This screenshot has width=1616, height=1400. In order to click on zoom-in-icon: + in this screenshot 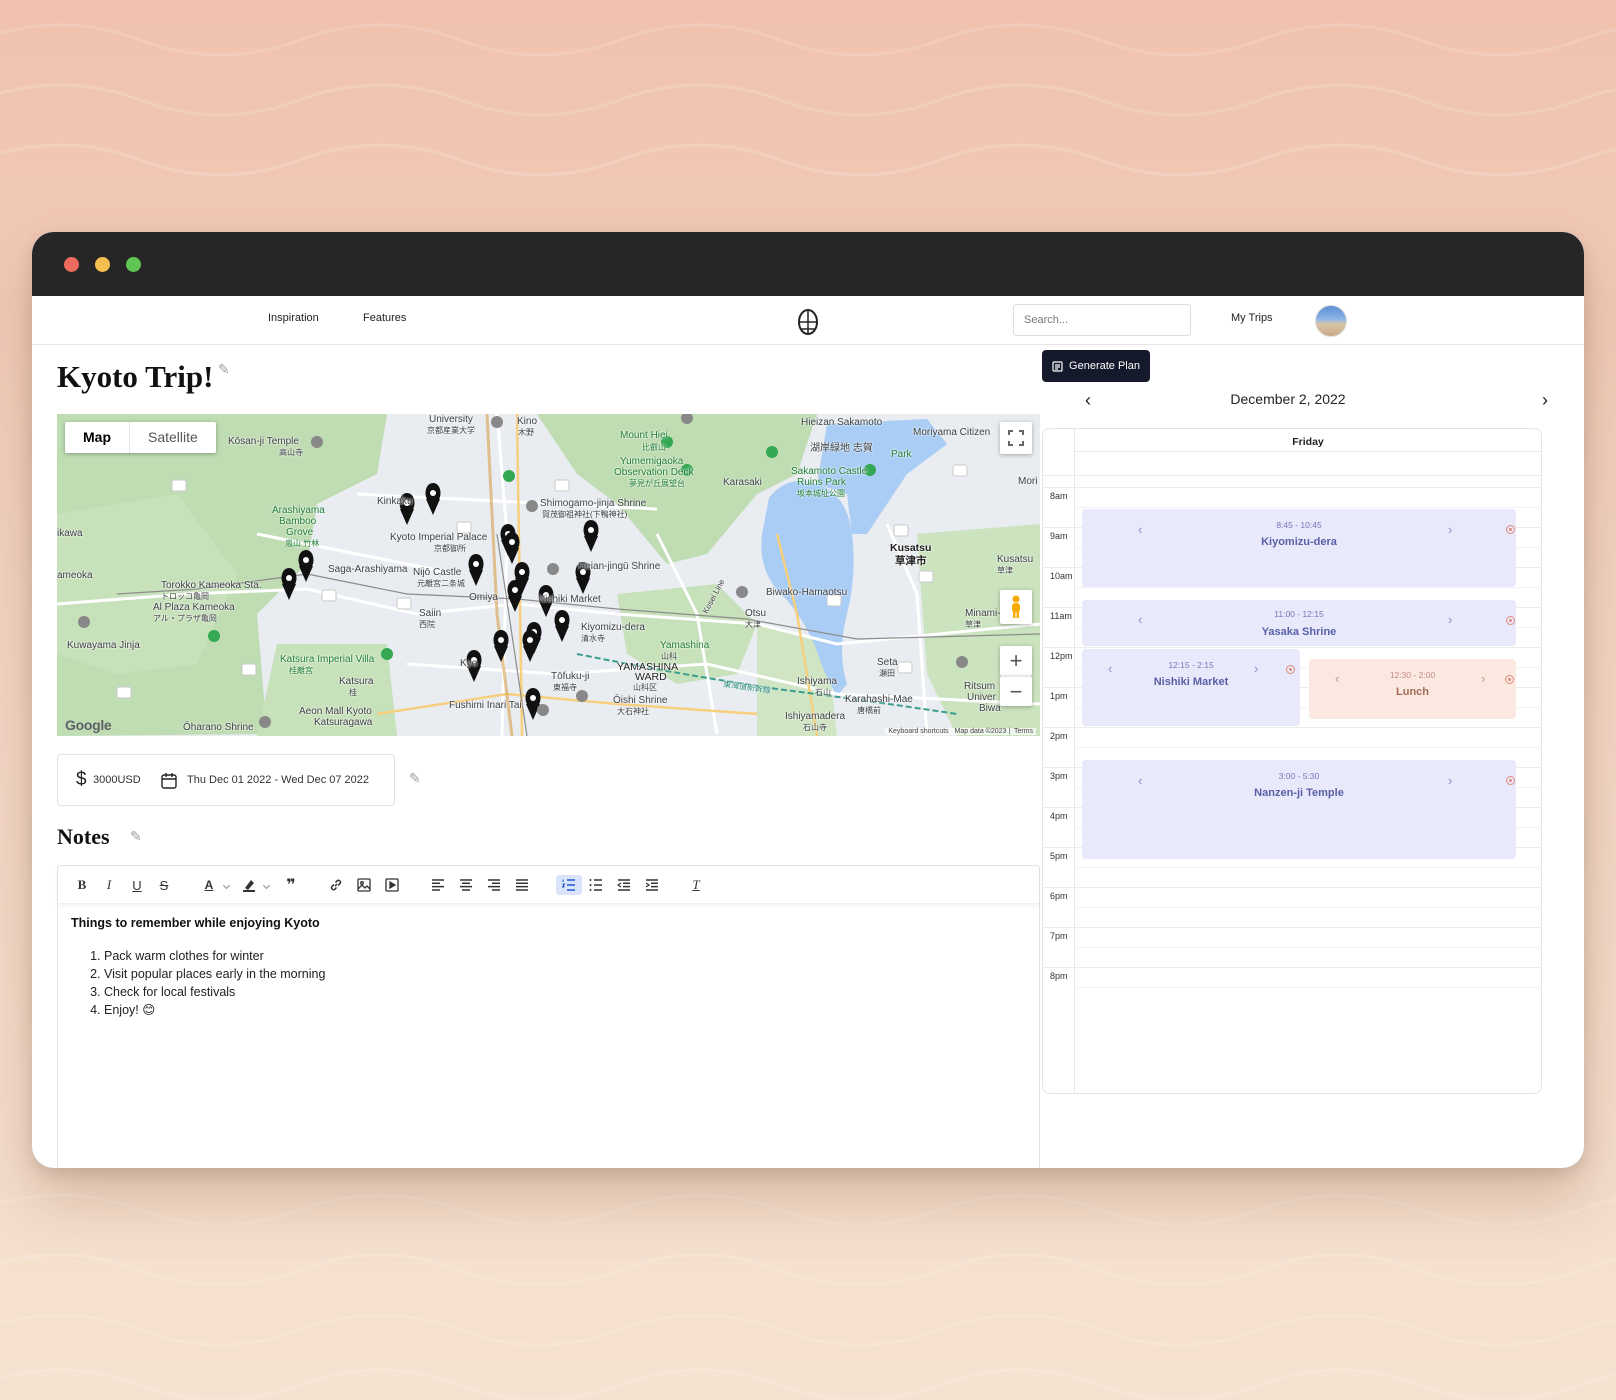, I will do `click(1016, 661)`.